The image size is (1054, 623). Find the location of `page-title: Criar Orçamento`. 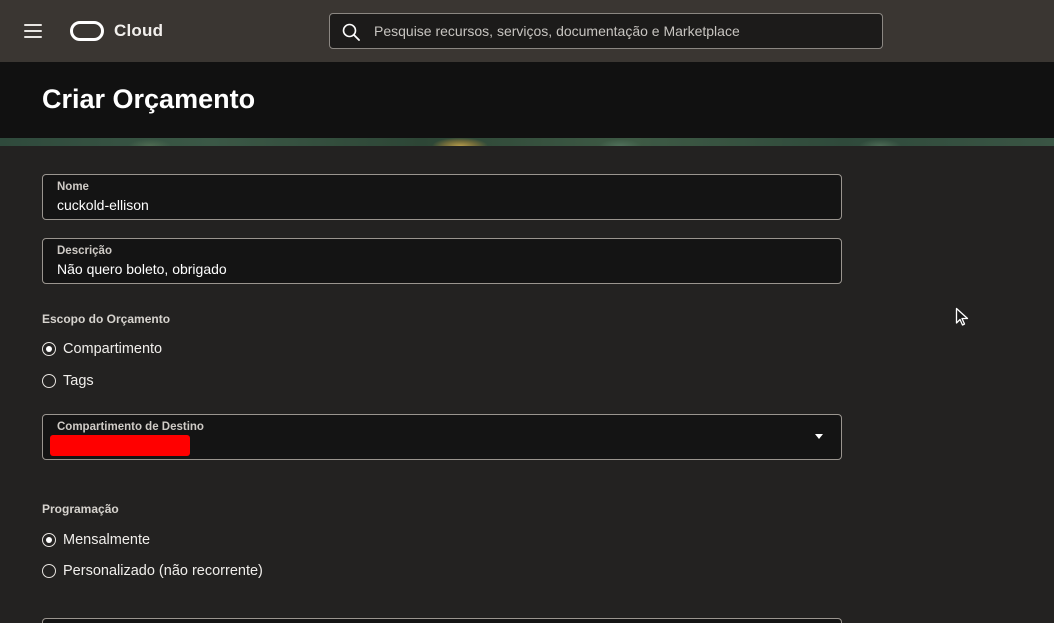

page-title: Criar Orçamento is located at coordinates (149, 99).